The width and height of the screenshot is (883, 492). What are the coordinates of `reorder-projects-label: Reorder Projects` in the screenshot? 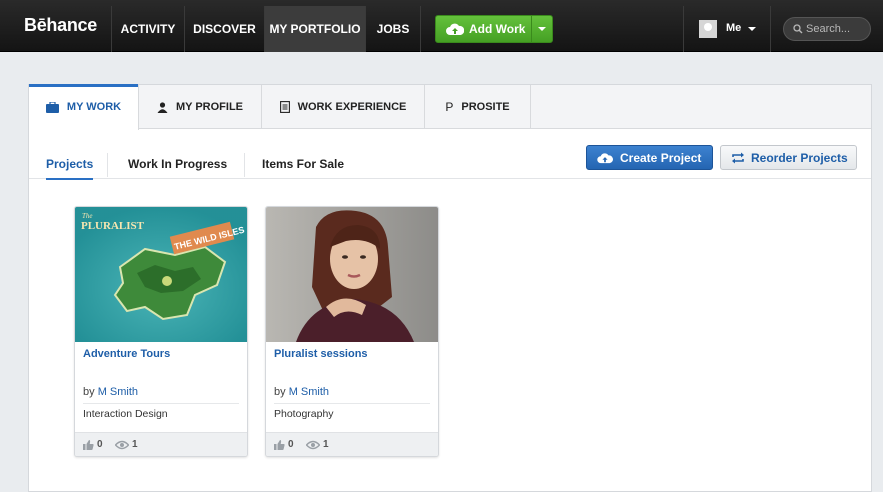 It's located at (799, 158).